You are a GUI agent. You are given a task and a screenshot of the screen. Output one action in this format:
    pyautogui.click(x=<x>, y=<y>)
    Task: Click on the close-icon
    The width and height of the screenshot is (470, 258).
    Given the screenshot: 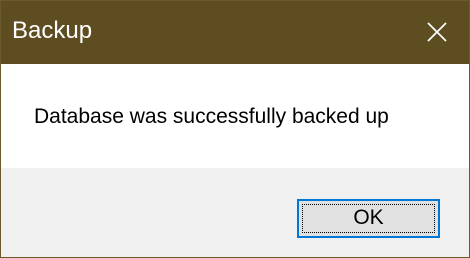 What is the action you would take?
    pyautogui.click(x=437, y=32)
    